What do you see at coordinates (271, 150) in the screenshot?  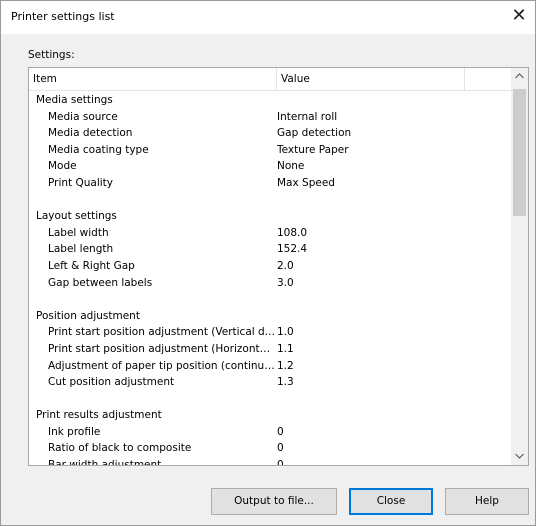 I see `list-item: Media coating type Texture Paper` at bounding box center [271, 150].